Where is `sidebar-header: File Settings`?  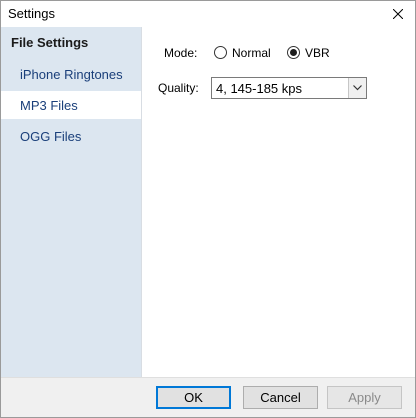 sidebar-header: File Settings is located at coordinates (50, 42).